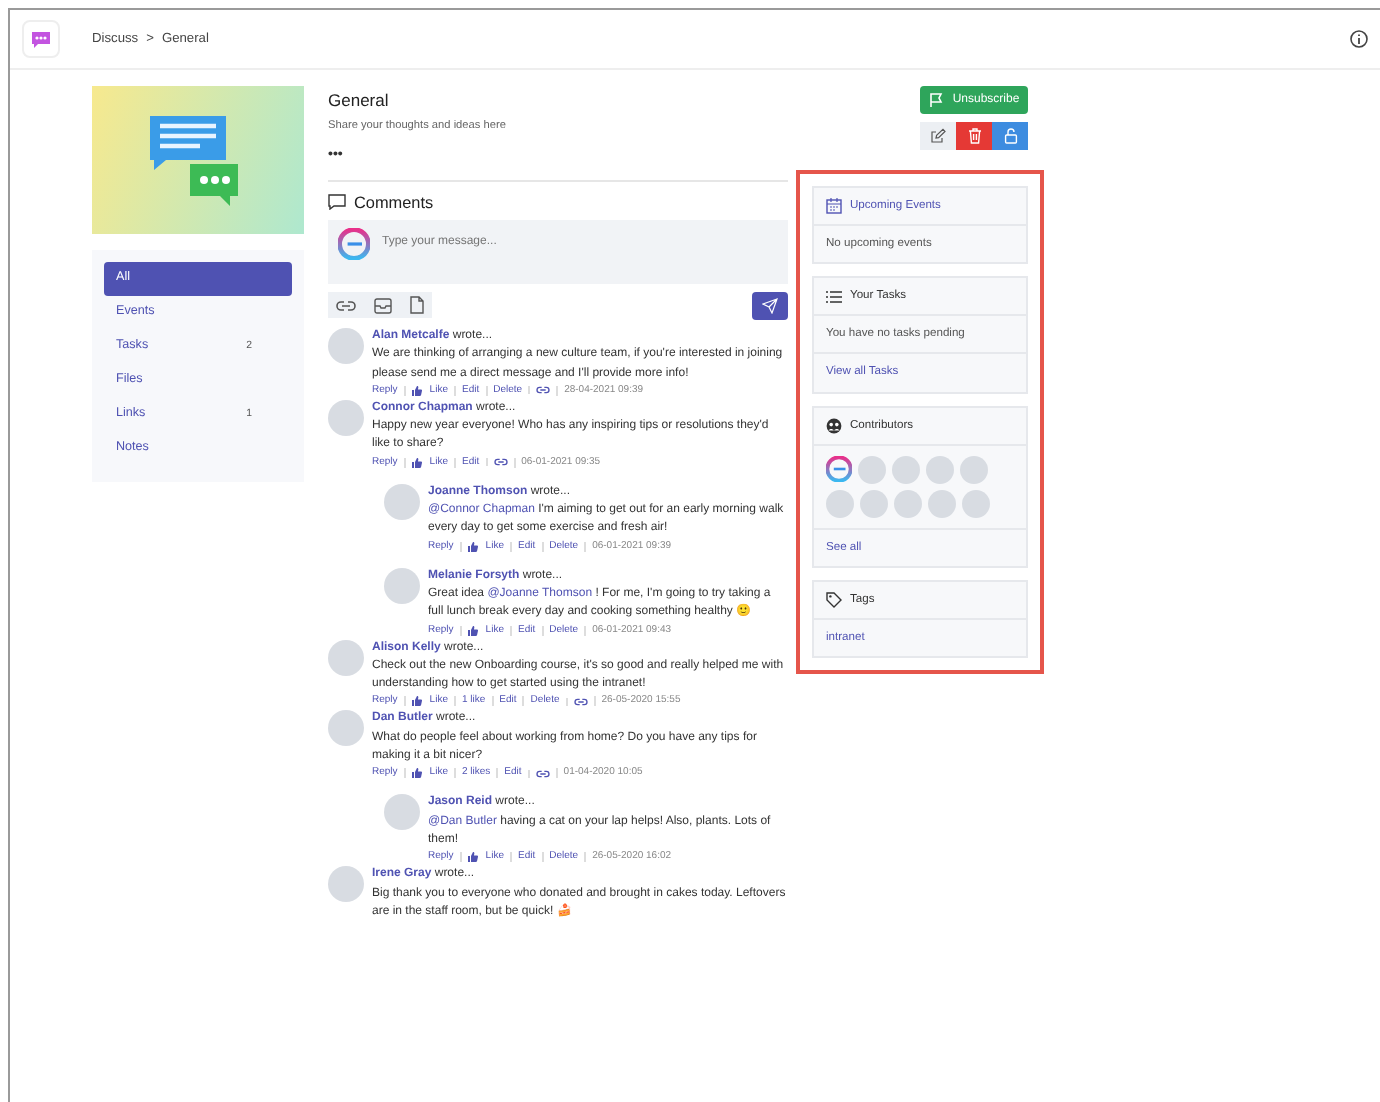 This screenshot has height=1102, width=1380. Describe the element at coordinates (337, 202) in the screenshot. I see `speech-bubble-icon` at that location.